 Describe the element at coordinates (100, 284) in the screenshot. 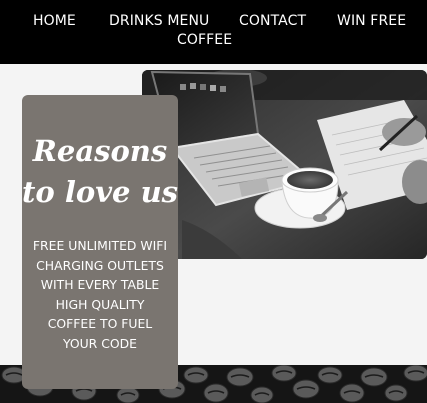

I see `reason-item: WITH EVERY TABLE` at that location.